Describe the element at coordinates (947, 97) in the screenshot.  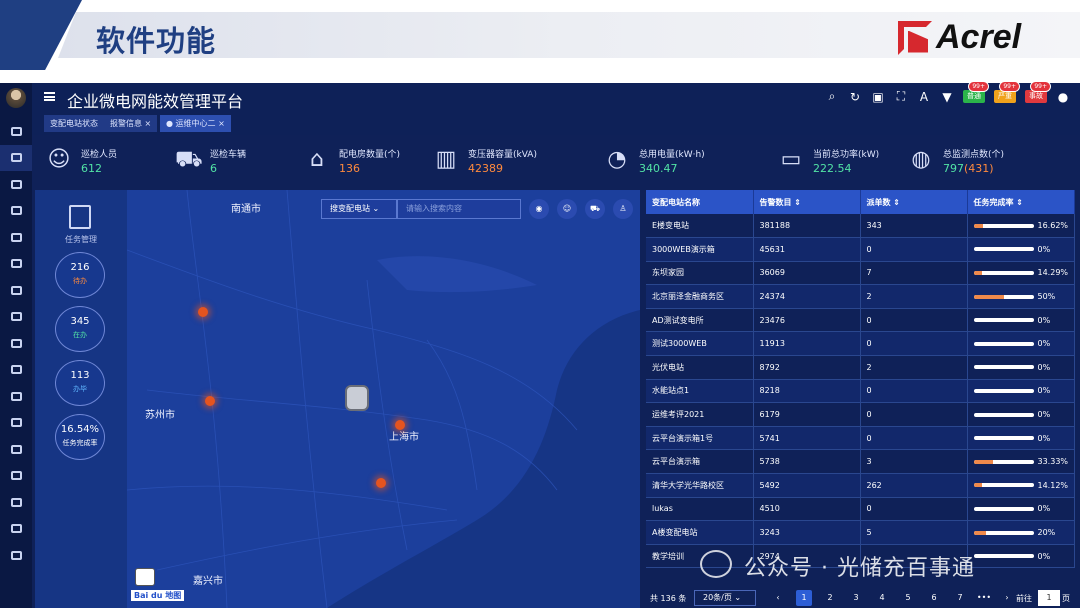
I see `theme-shirt-icon: ▼` at that location.